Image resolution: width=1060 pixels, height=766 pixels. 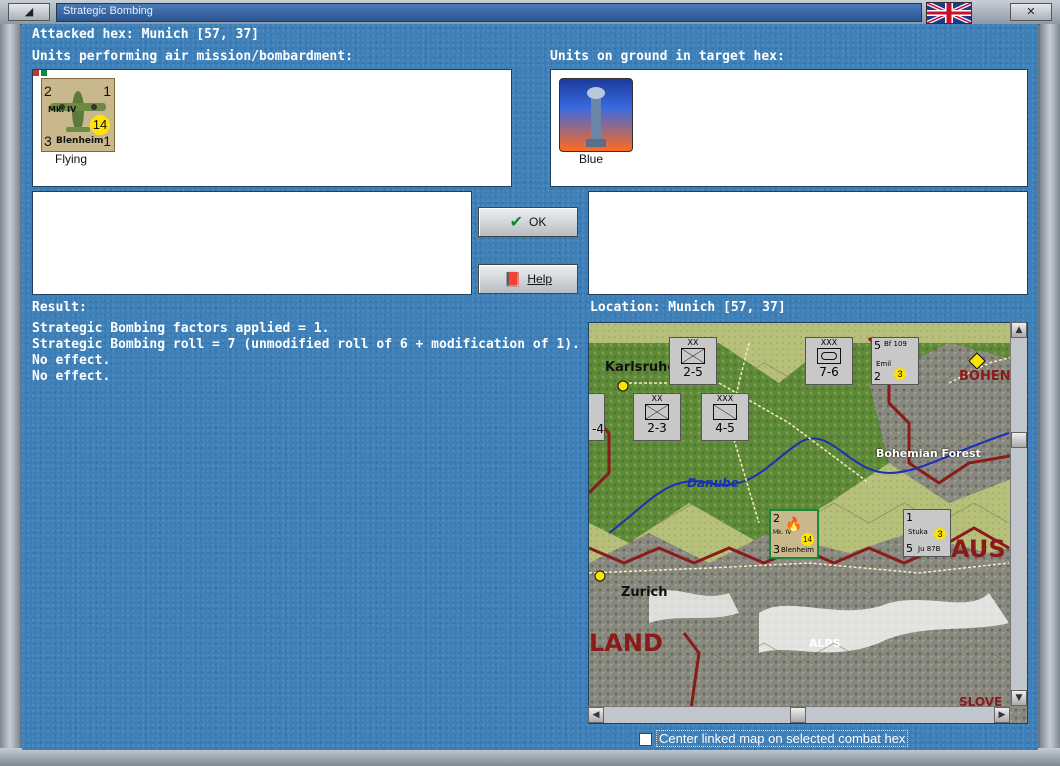 What do you see at coordinates (48, 91) in the screenshot?
I see `unit-top-left: 2` at bounding box center [48, 91].